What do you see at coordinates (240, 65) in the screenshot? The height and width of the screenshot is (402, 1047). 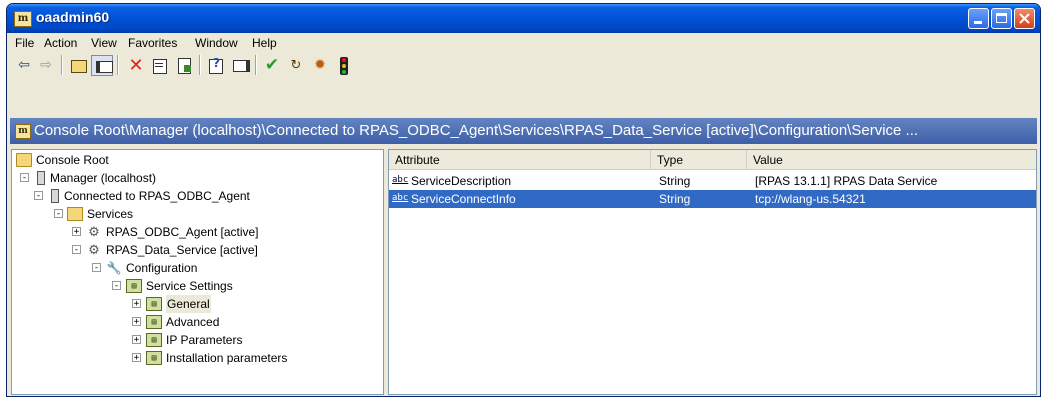 I see `show-hide-action-pane-icon` at bounding box center [240, 65].